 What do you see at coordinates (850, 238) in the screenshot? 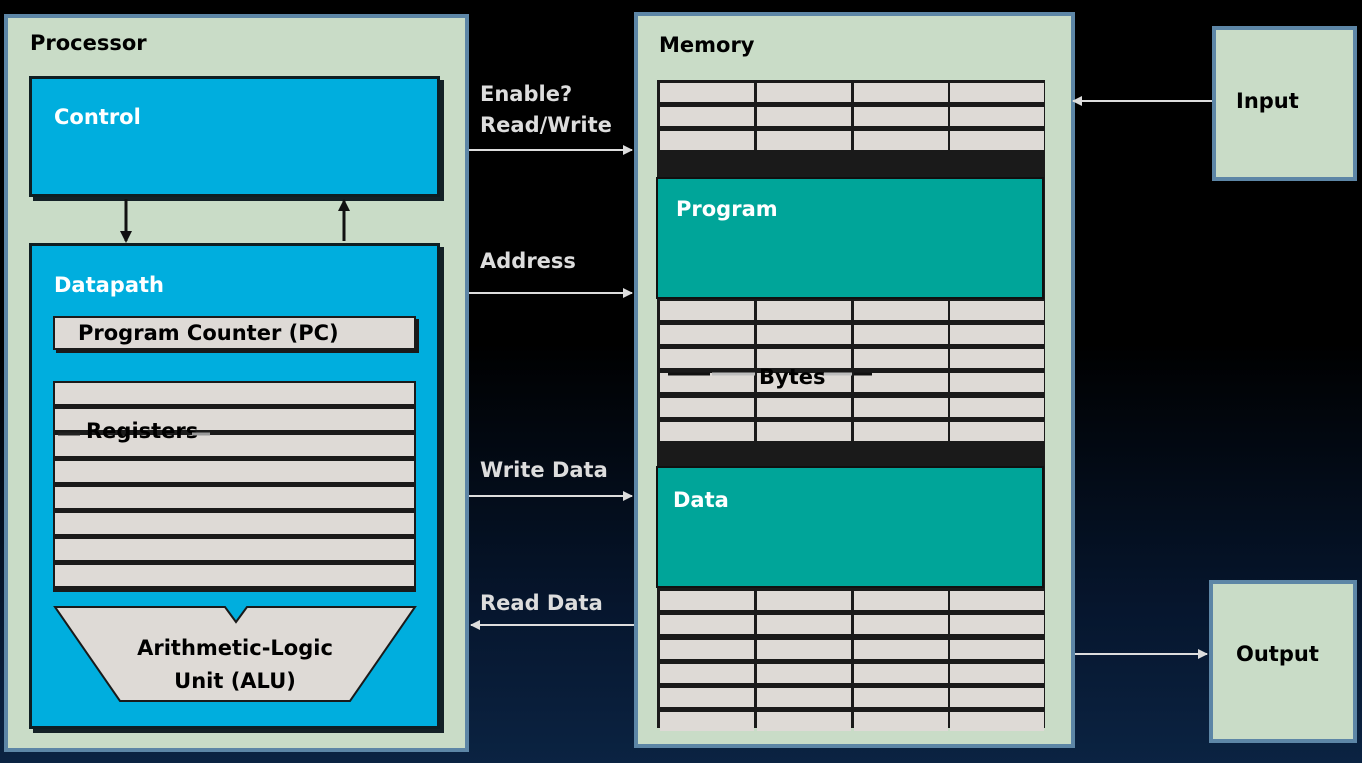
I see `program-region` at bounding box center [850, 238].